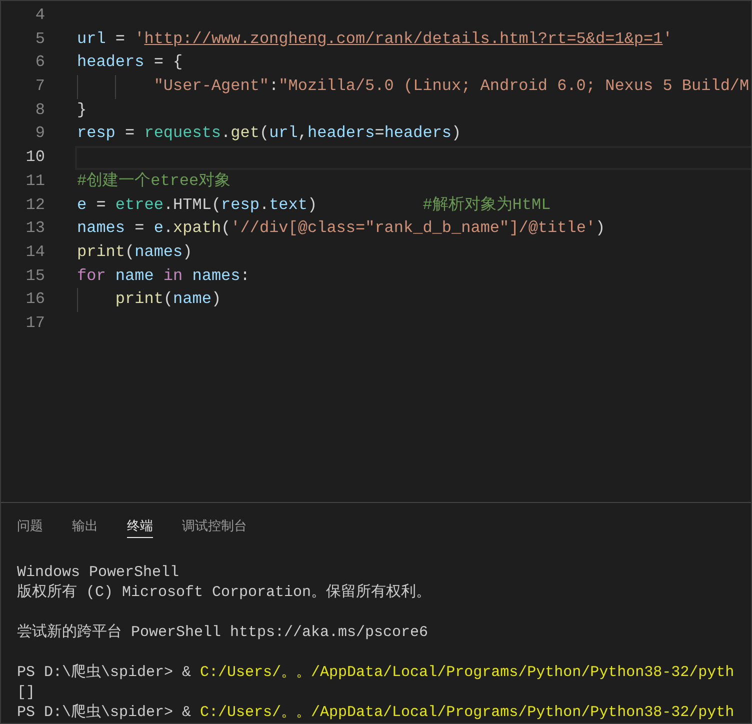 The height and width of the screenshot is (724, 752). What do you see at coordinates (154, 181) in the screenshot?
I see `code-line: #创建一个etree对象` at bounding box center [154, 181].